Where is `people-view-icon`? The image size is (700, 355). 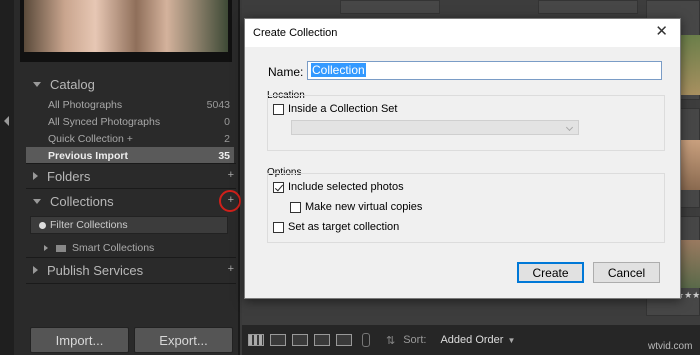 people-view-icon is located at coordinates (344, 340).